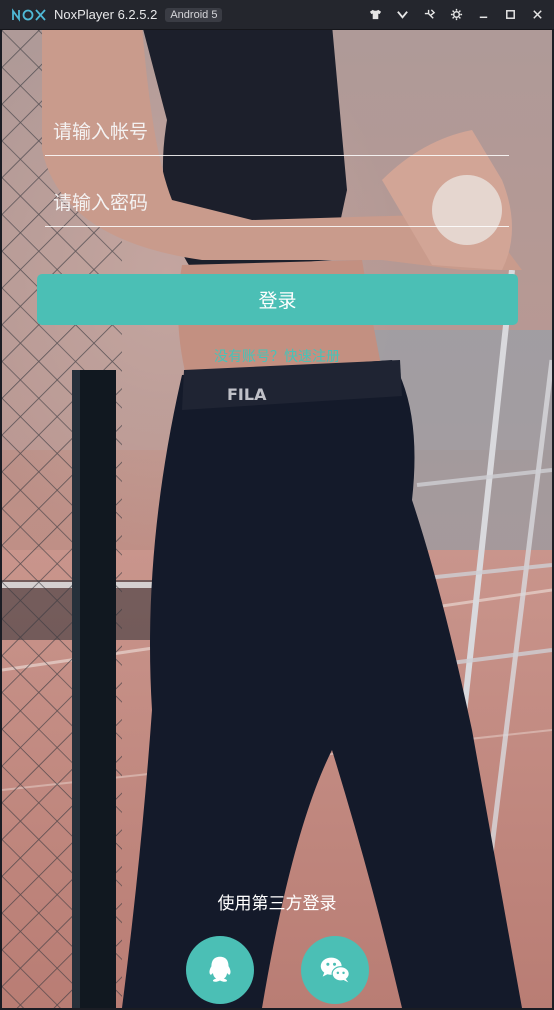  Describe the element at coordinates (277, 904) in the screenshot. I see `third-party-login-label: 使用第三方登录` at that location.